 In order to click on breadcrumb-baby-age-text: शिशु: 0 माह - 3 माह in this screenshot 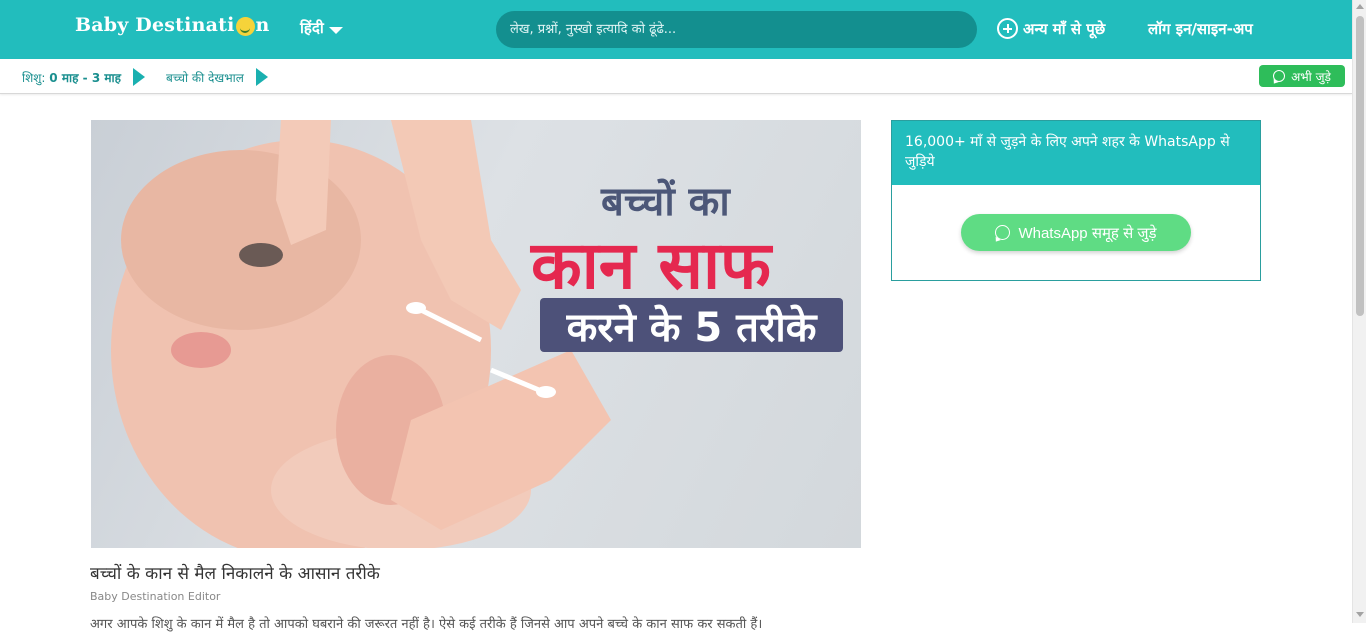, I will do `click(71, 77)`.